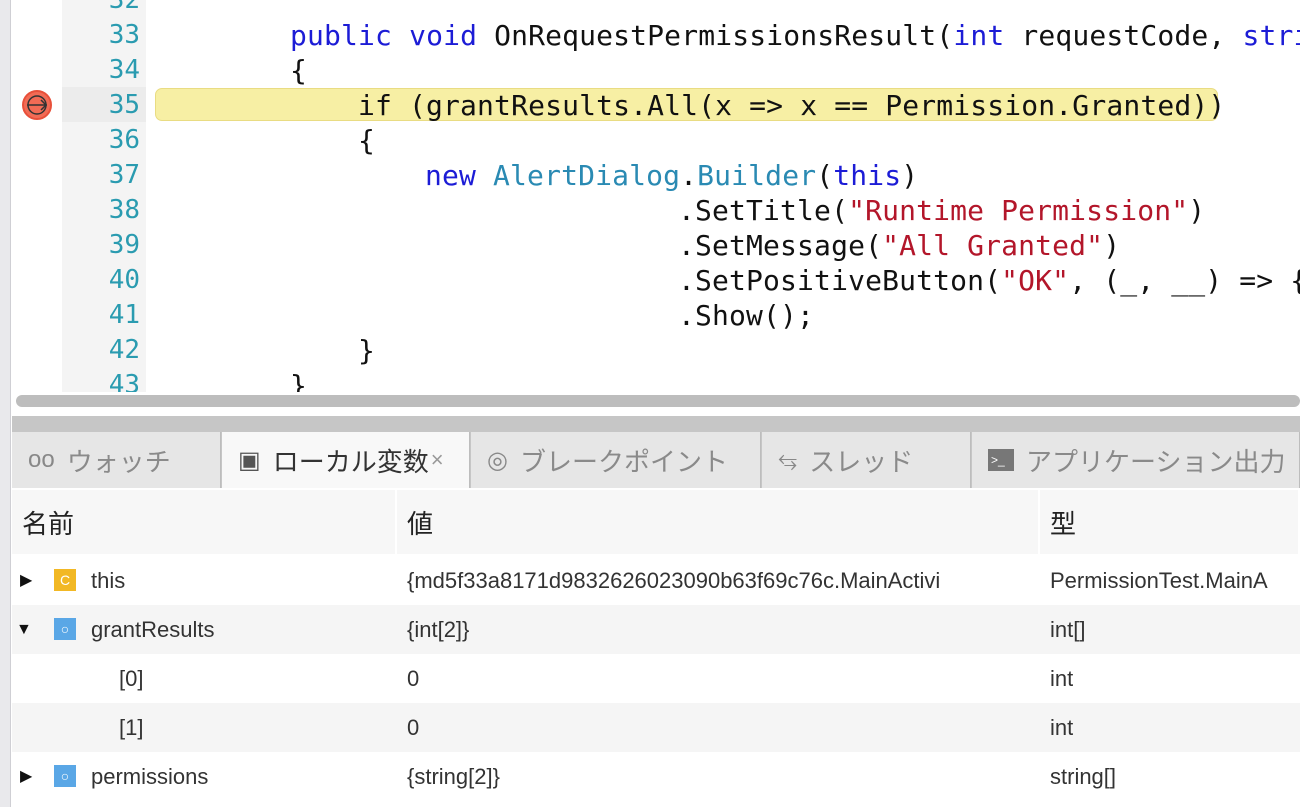 The width and height of the screenshot is (1300, 807). What do you see at coordinates (437, 460) in the screenshot?
I see `close-icon: ×` at bounding box center [437, 460].